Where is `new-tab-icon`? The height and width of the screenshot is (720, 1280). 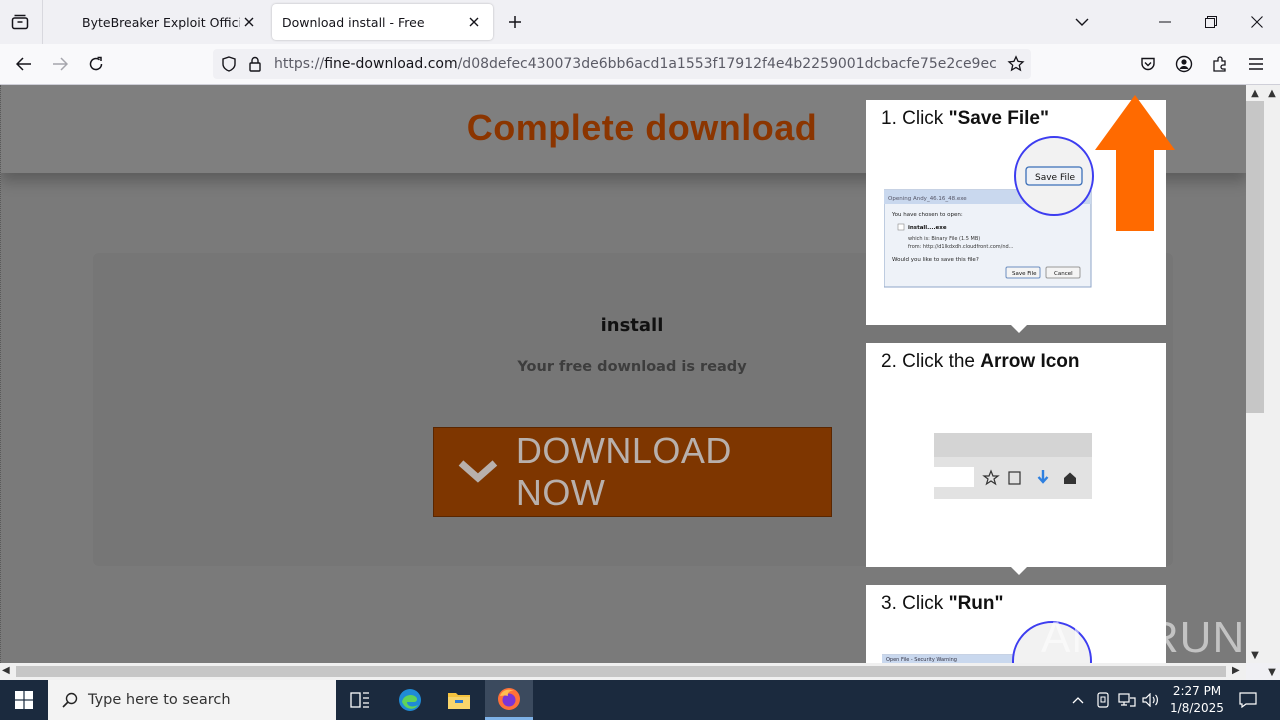 new-tab-icon is located at coordinates (515, 22).